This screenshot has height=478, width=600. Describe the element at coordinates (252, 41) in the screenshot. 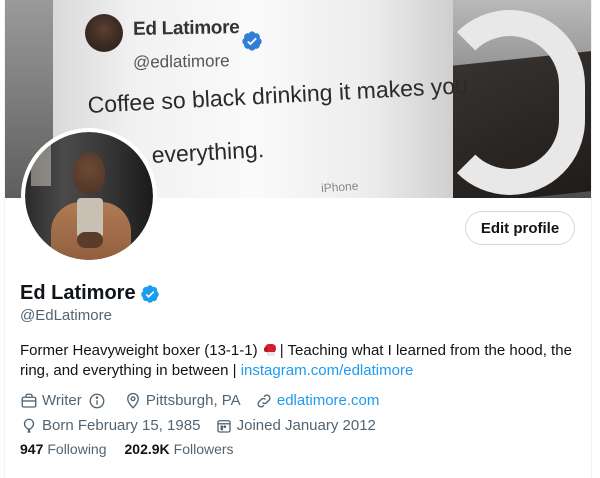

I see `mug-verified-icon` at that location.